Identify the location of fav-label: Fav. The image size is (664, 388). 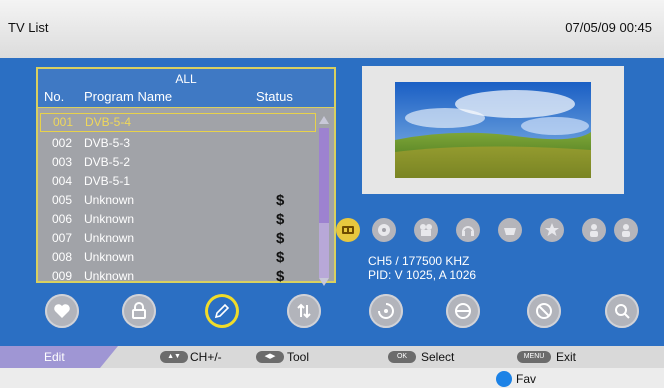
(526, 379).